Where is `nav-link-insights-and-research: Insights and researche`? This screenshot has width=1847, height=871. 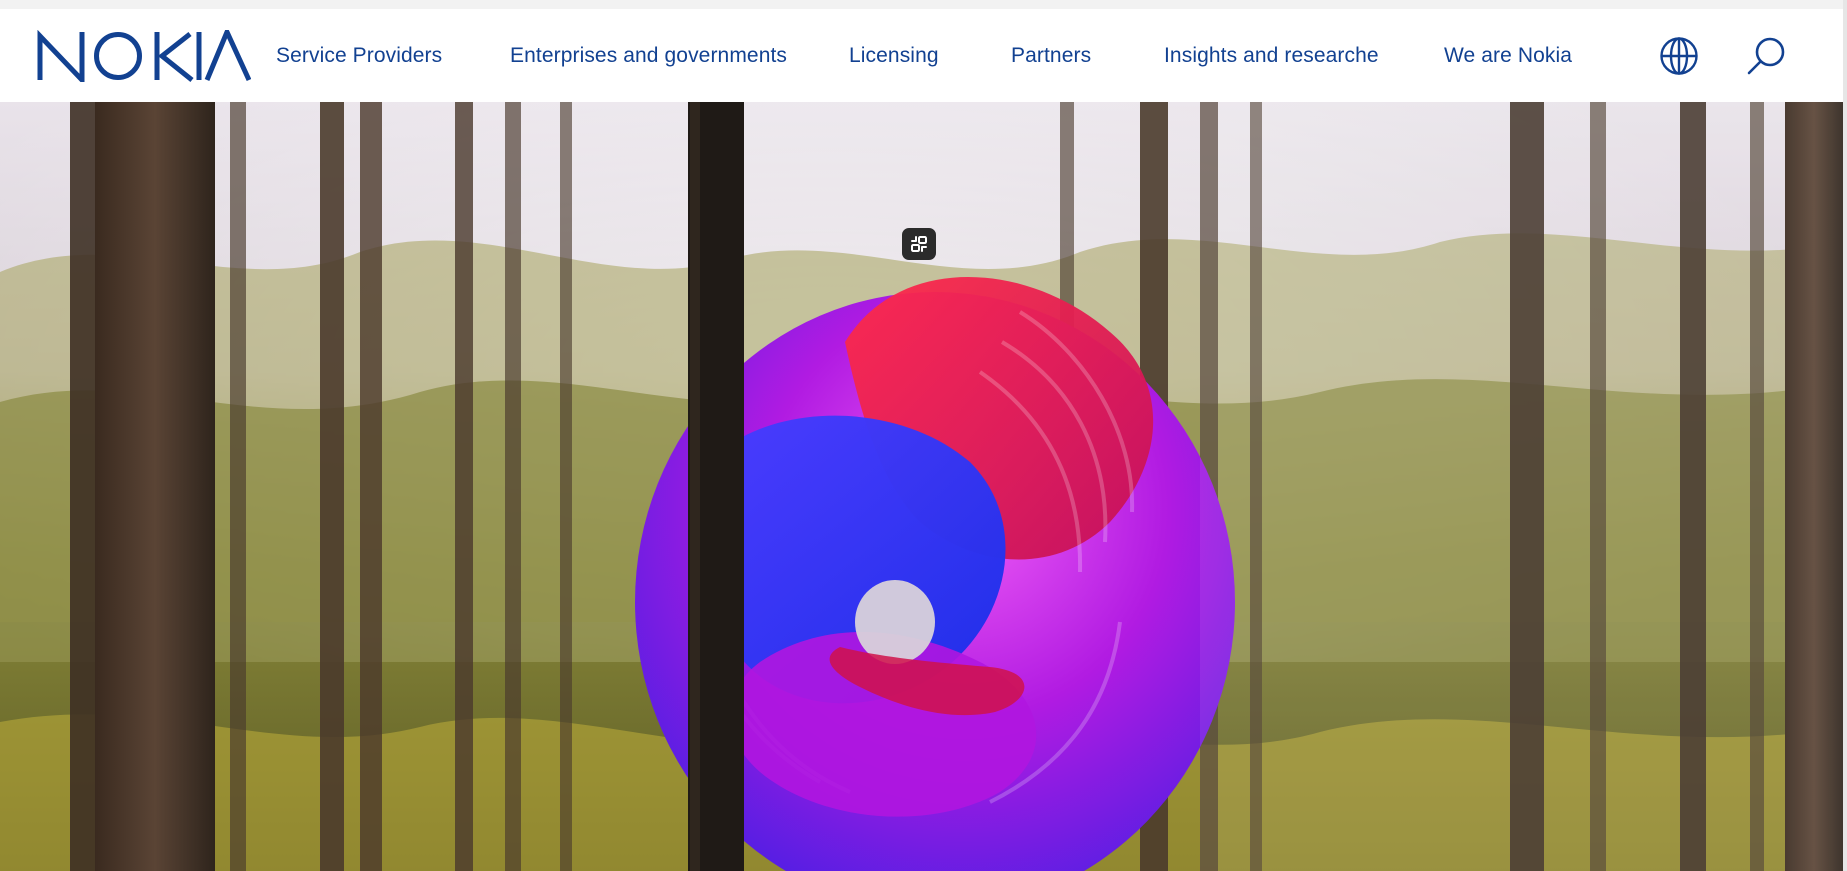 nav-link-insights-and-research: Insights and researche is located at coordinates (1271, 55).